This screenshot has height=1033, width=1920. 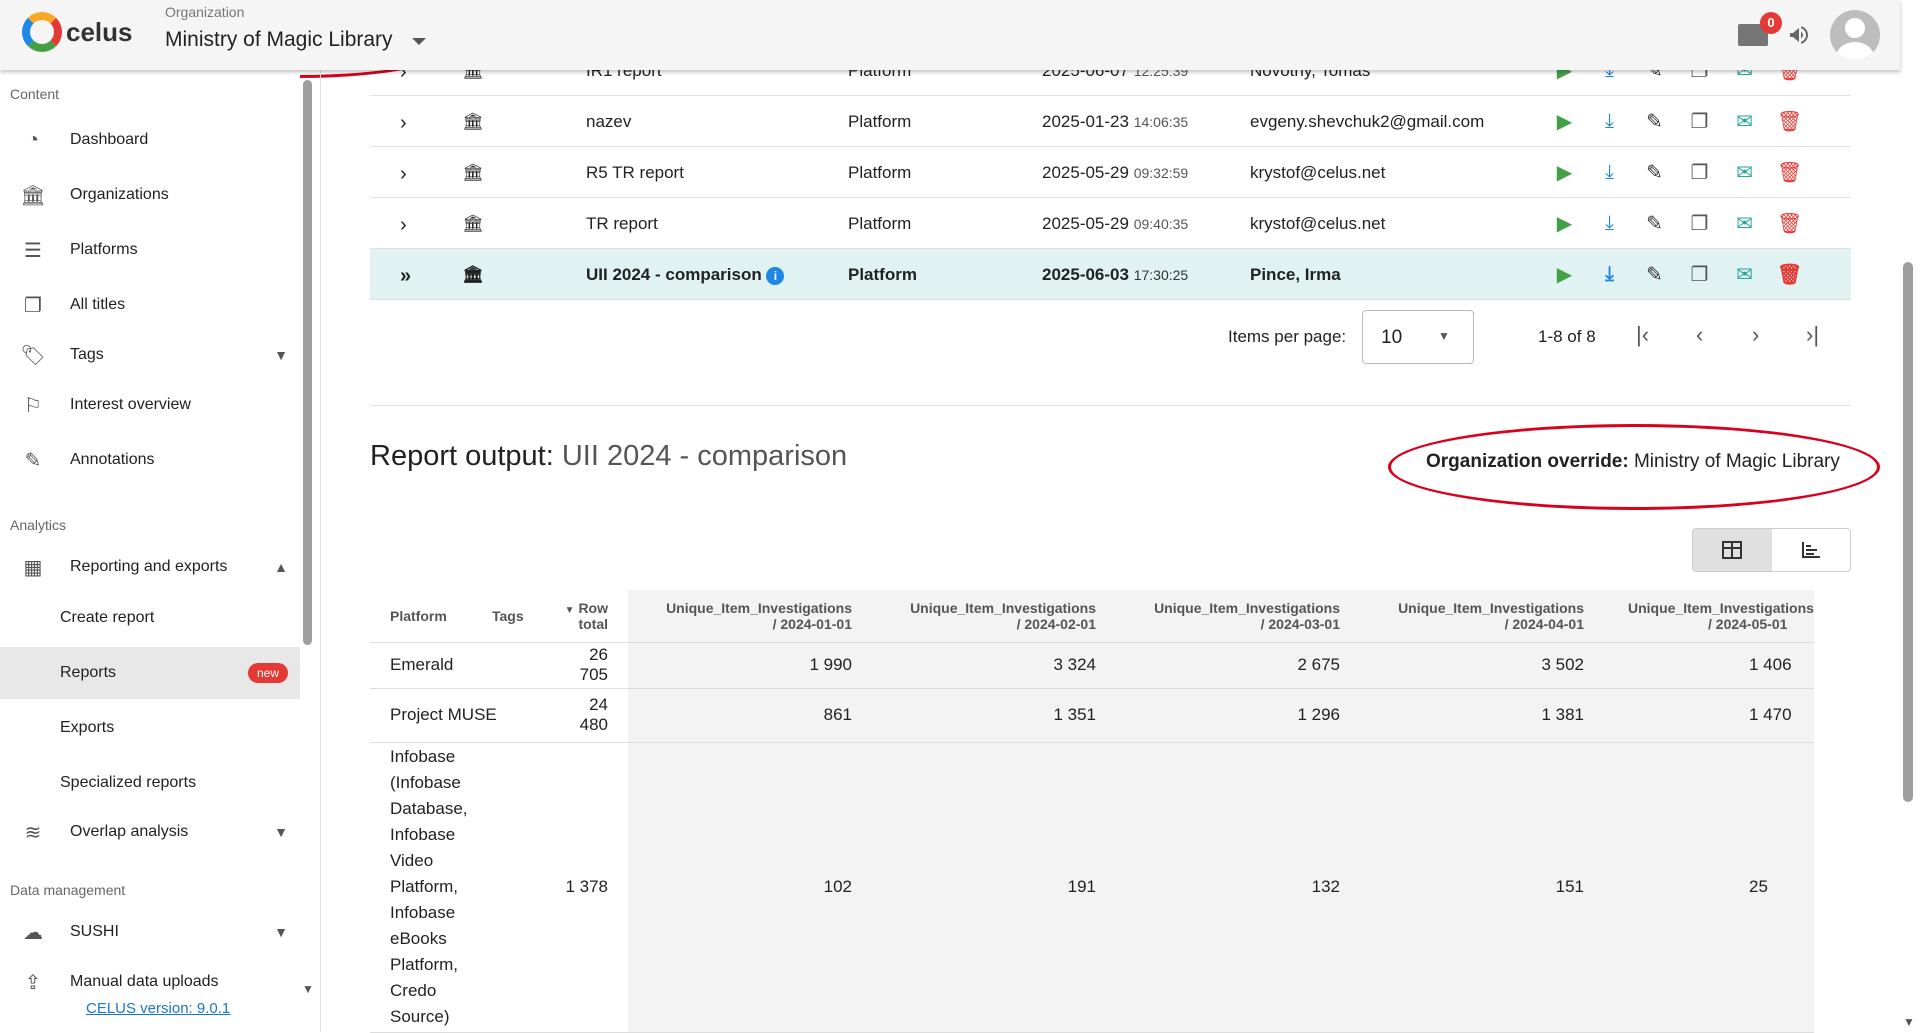 I want to click on chart-view-button, so click(x=1811, y=550).